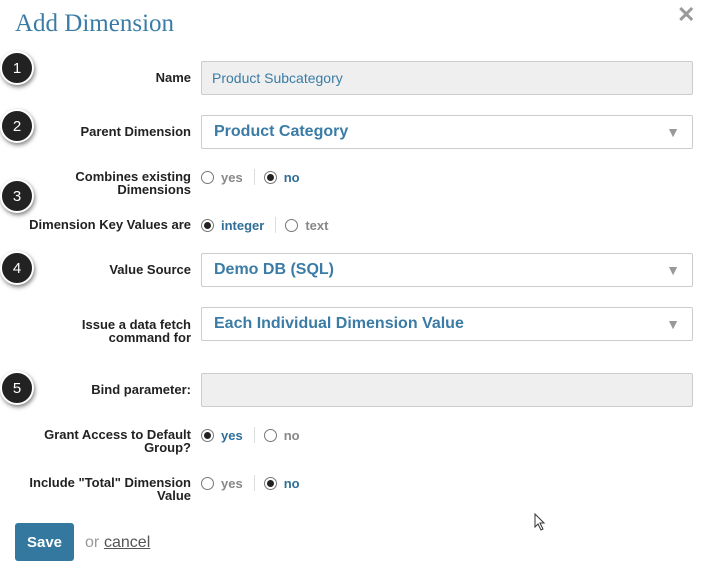  Describe the element at coordinates (317, 225) in the screenshot. I see `key-values-text-label: text` at that location.